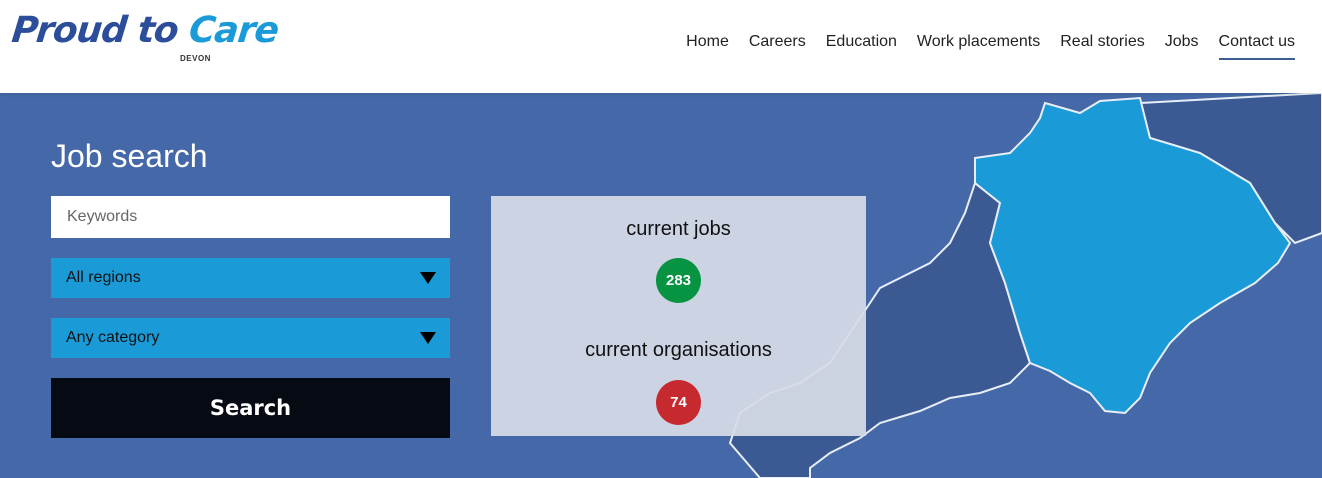  I want to click on current-jobs-count-badge: 283, so click(678, 280).